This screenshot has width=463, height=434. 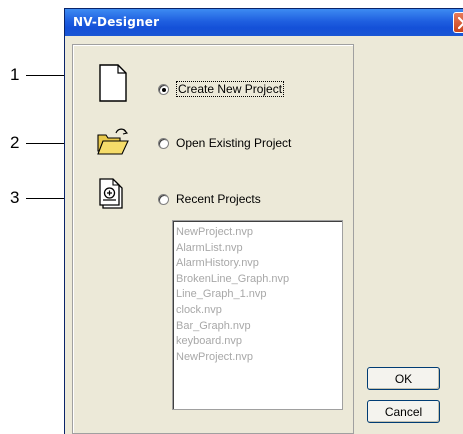 What do you see at coordinates (259, 280) in the screenshot?
I see `list-item: BrokenLine_Graph.nvp` at bounding box center [259, 280].